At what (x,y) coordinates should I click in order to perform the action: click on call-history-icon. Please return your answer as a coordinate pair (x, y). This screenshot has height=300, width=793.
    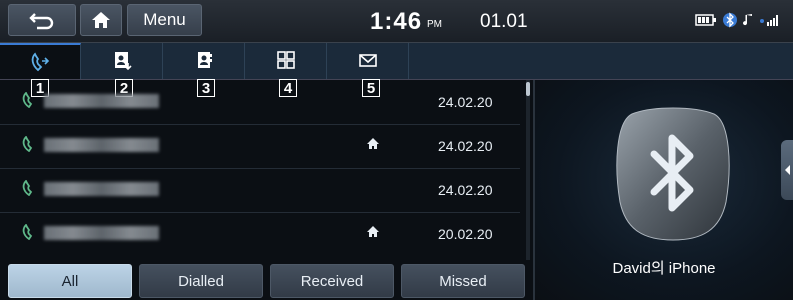
    Looking at the image, I should click on (40, 62).